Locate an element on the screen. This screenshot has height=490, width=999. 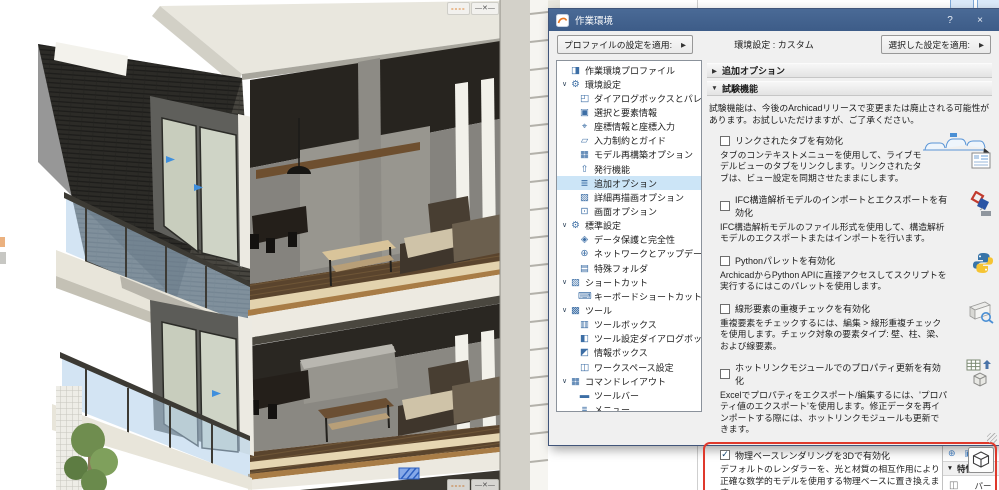
section-more-options: ▶ 追加オプション is located at coordinates (849, 70).